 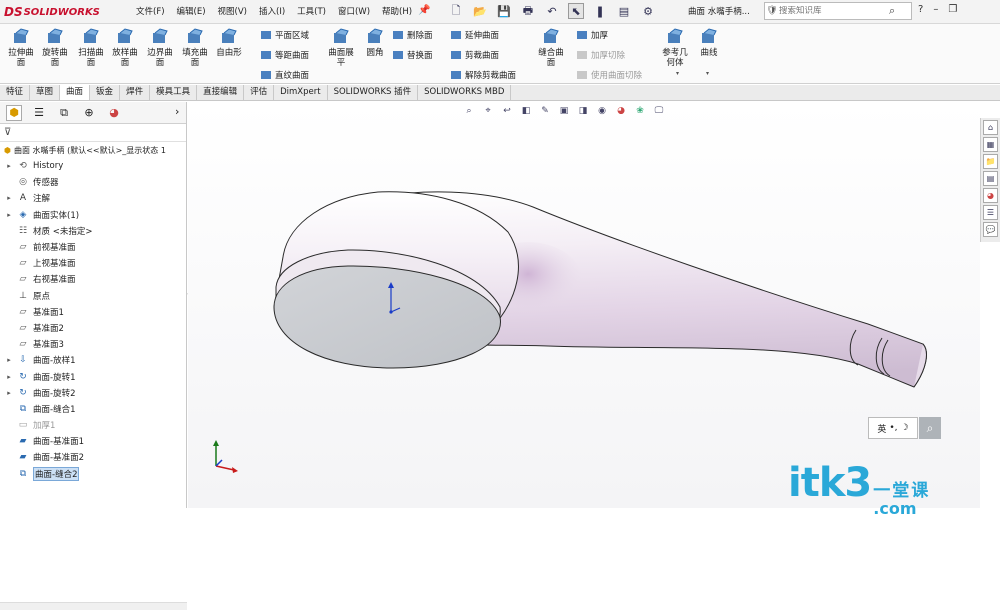 What do you see at coordinates (990, 178) in the screenshot?
I see `view-palette-icon: ▤` at bounding box center [990, 178].